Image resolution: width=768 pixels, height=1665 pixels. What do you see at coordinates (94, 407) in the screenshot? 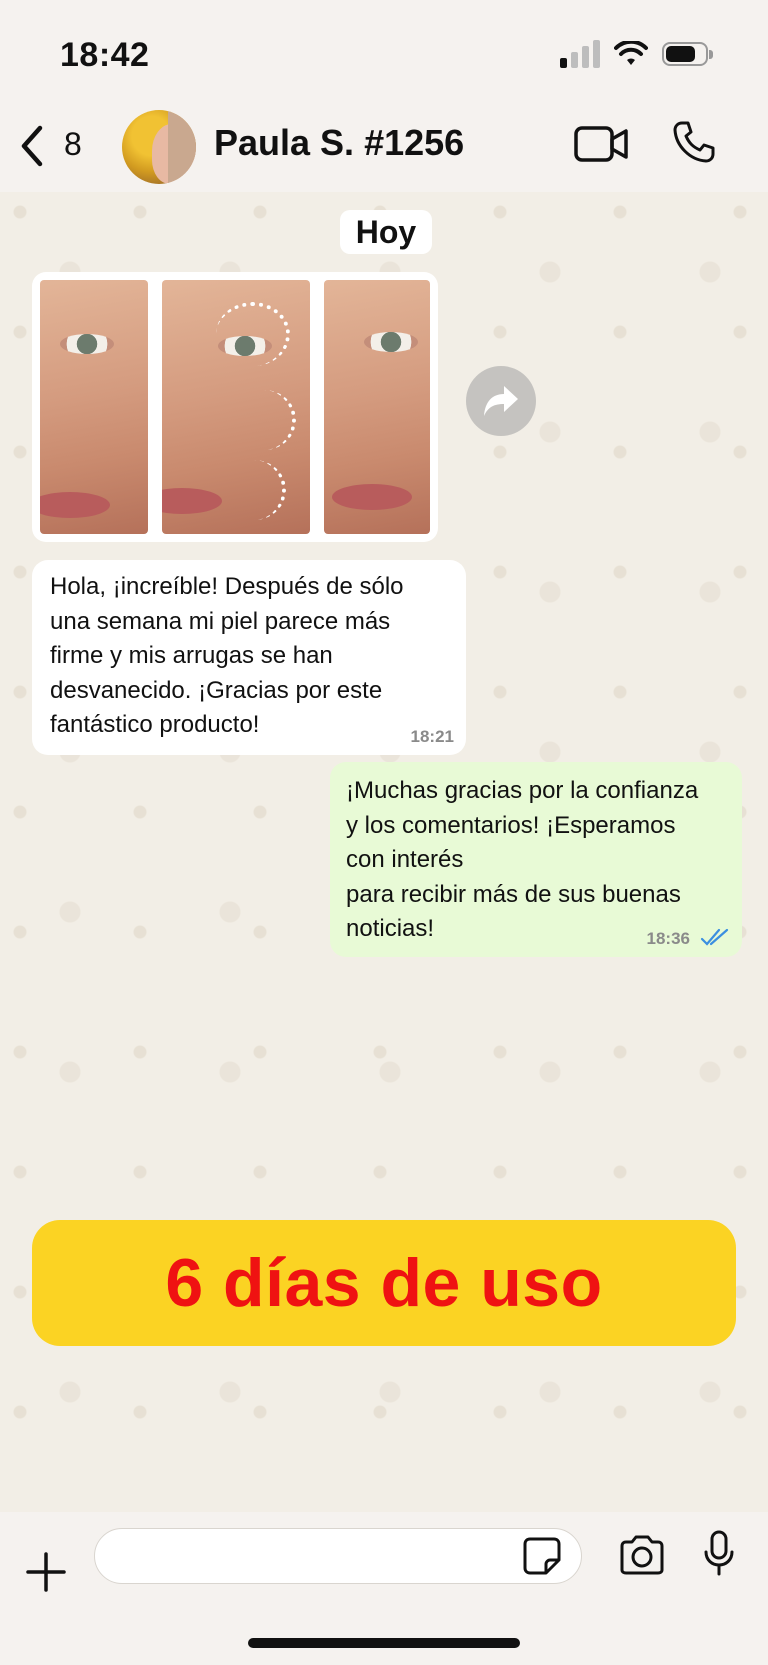
I see `photo-before` at bounding box center [94, 407].